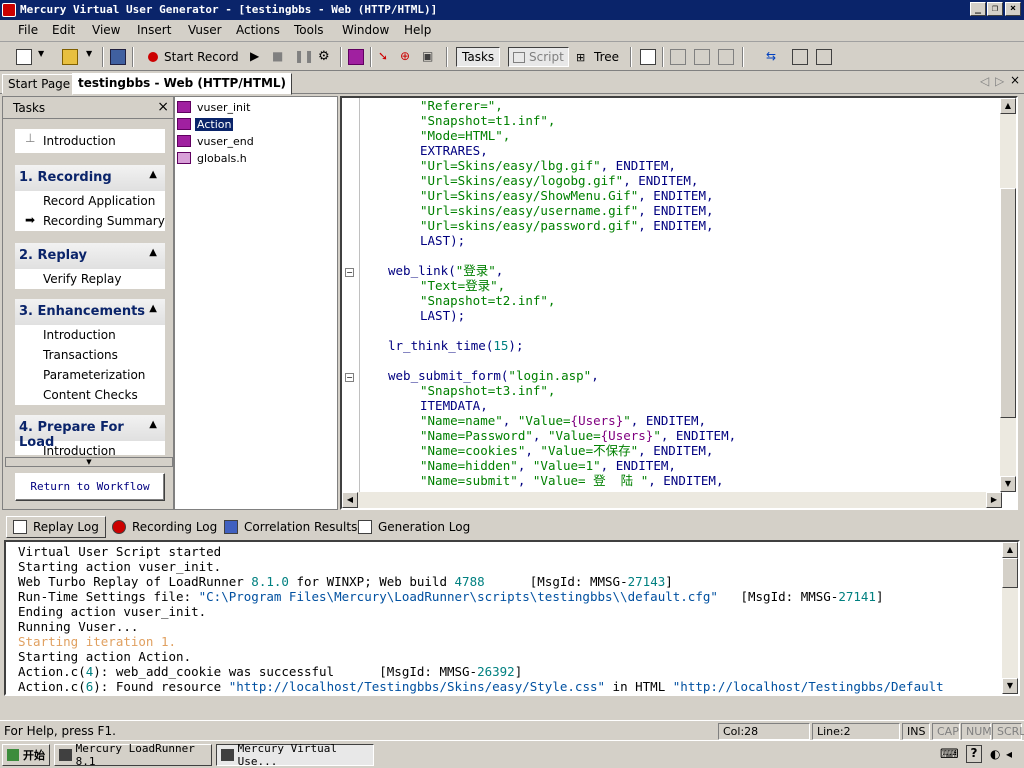  Describe the element at coordinates (488, 300) in the screenshot. I see `code-line: "Snapshot=t2.inf",` at that location.